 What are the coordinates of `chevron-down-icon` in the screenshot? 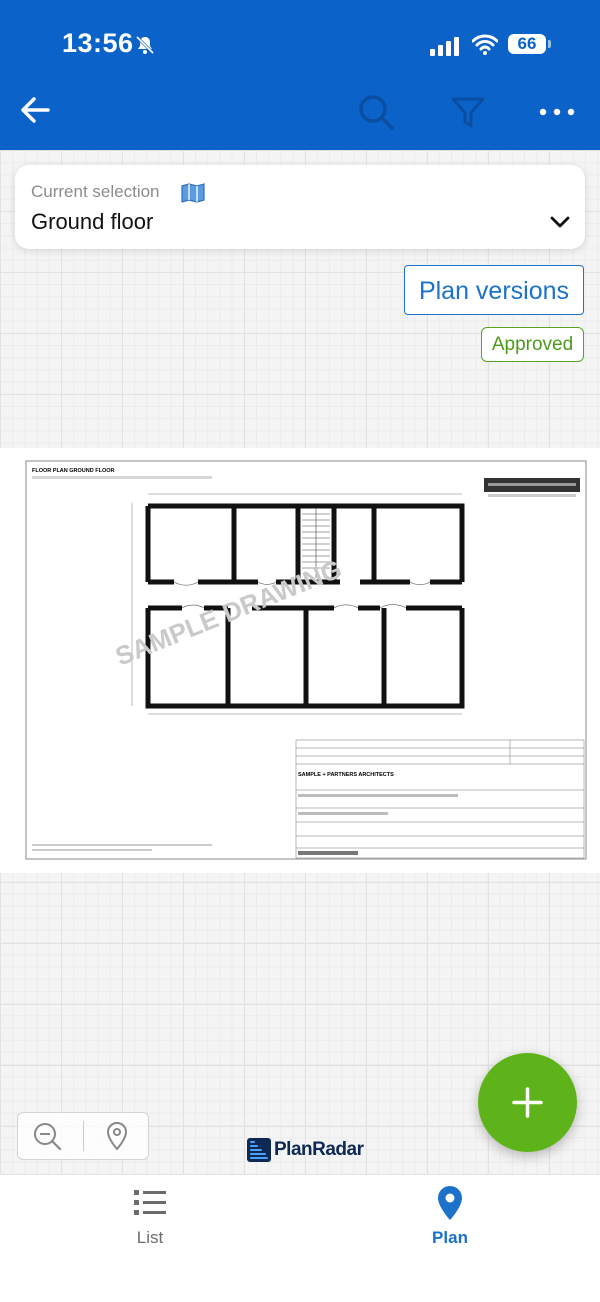 It's located at (560, 222).